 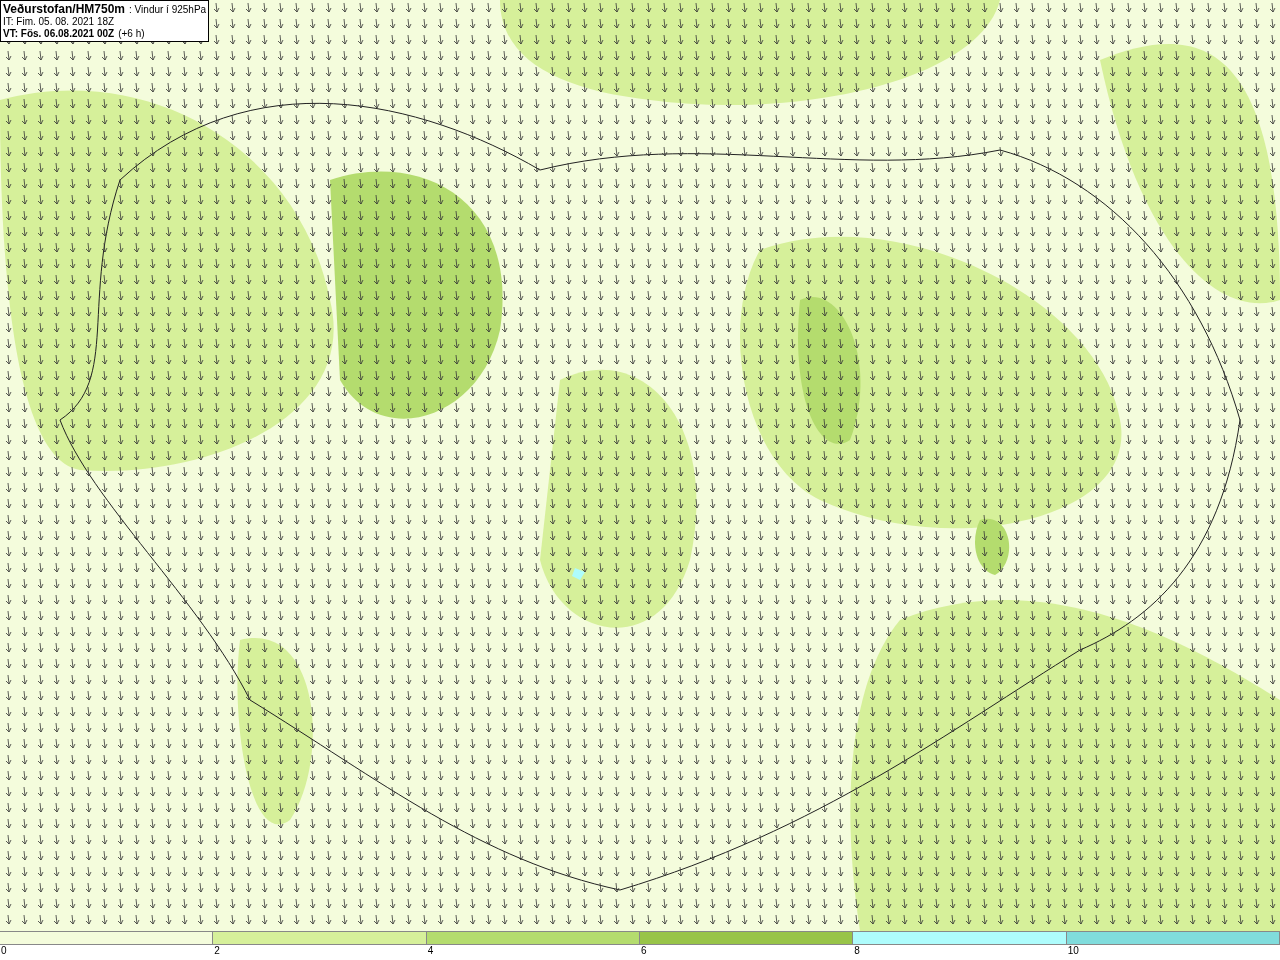 What do you see at coordinates (59, 34) in the screenshot?
I see `valid-time: VT: Fös. 06.08.2021 00Z` at bounding box center [59, 34].